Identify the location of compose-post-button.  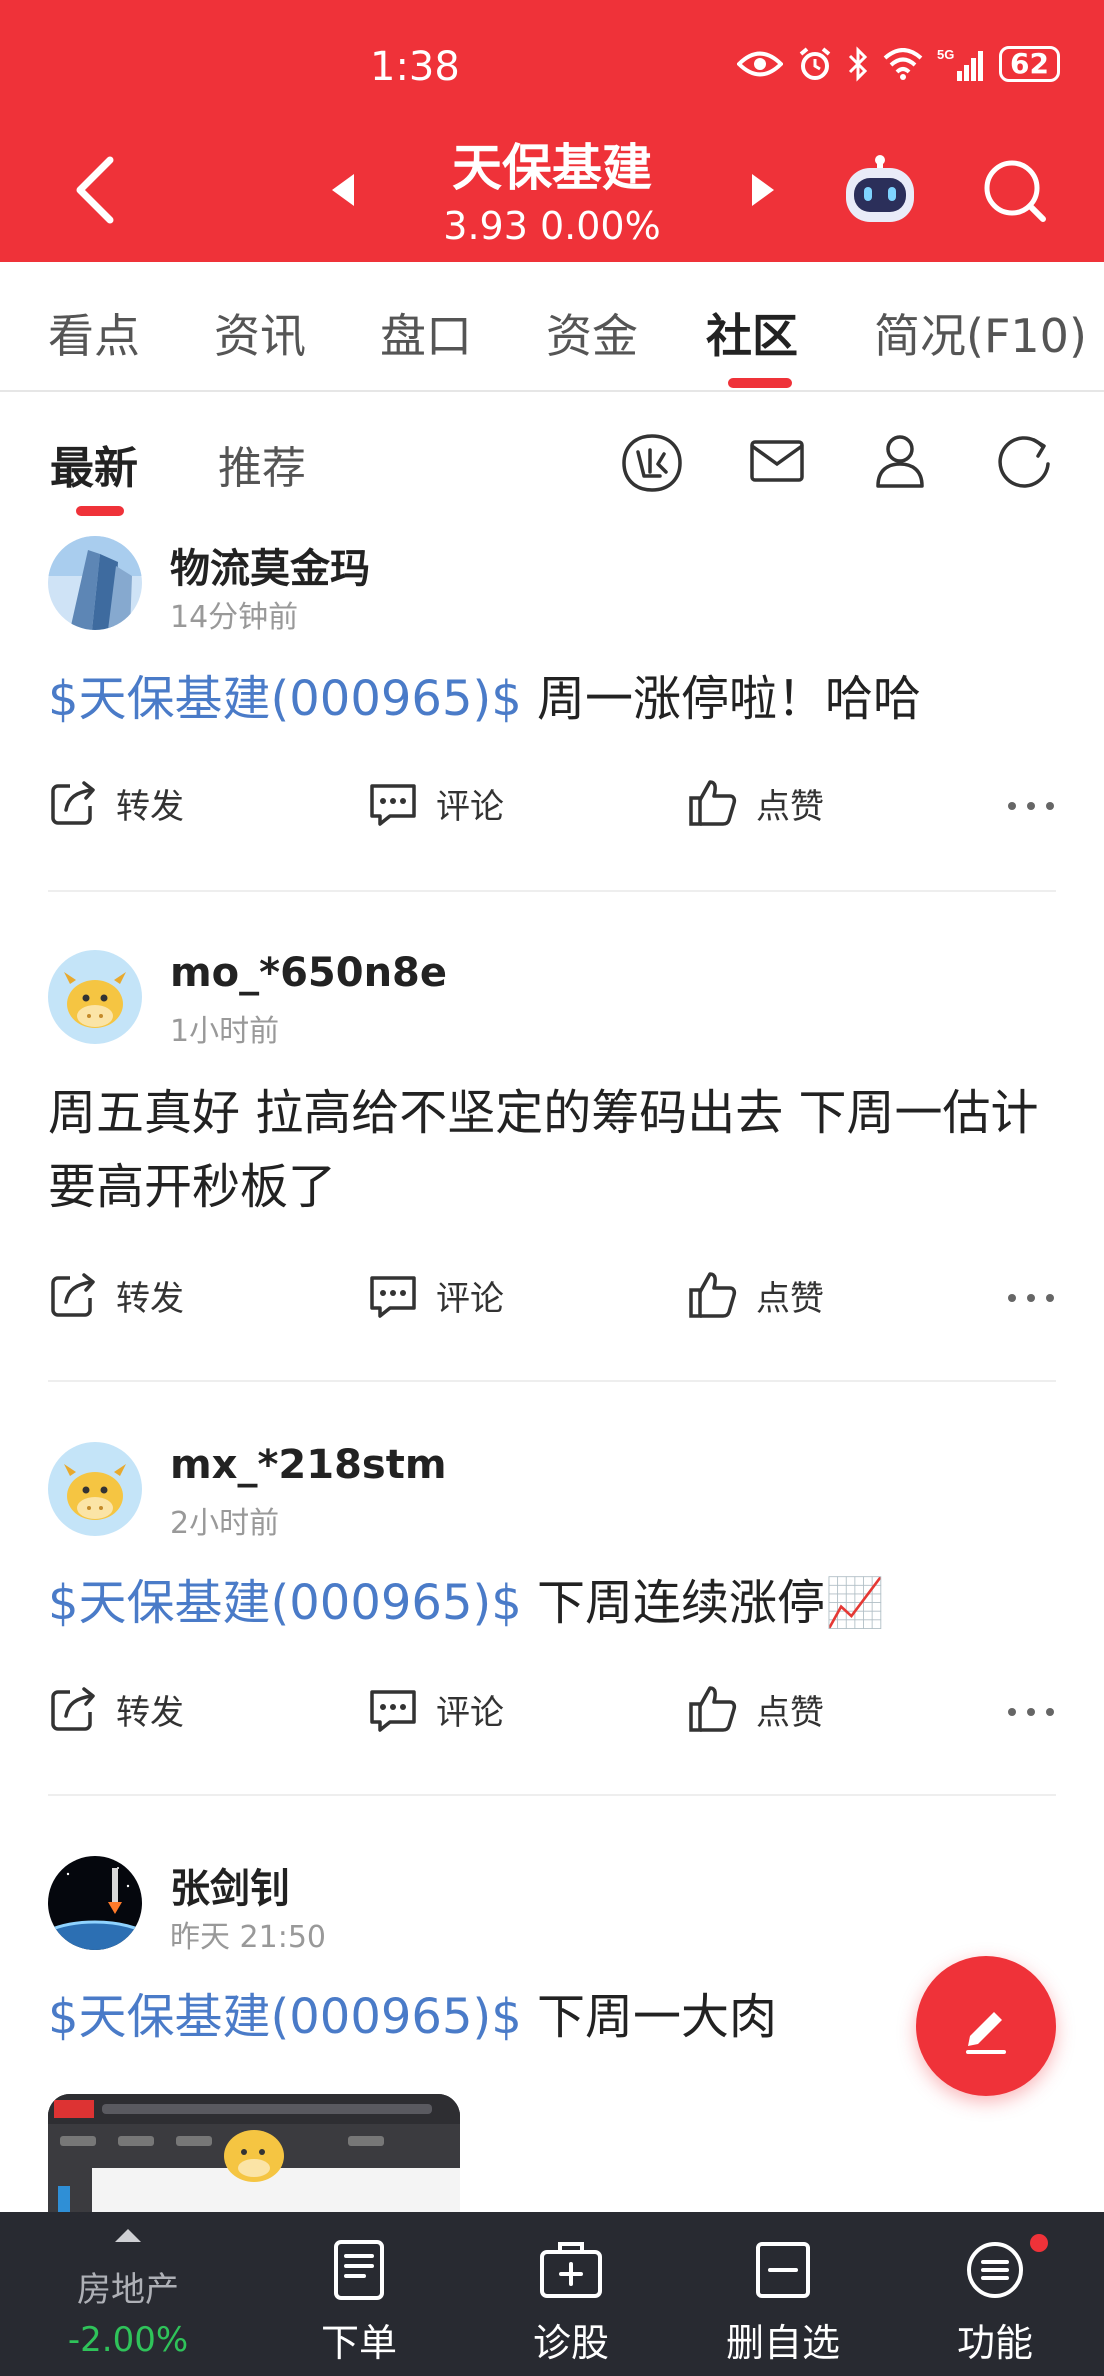
(986, 2026).